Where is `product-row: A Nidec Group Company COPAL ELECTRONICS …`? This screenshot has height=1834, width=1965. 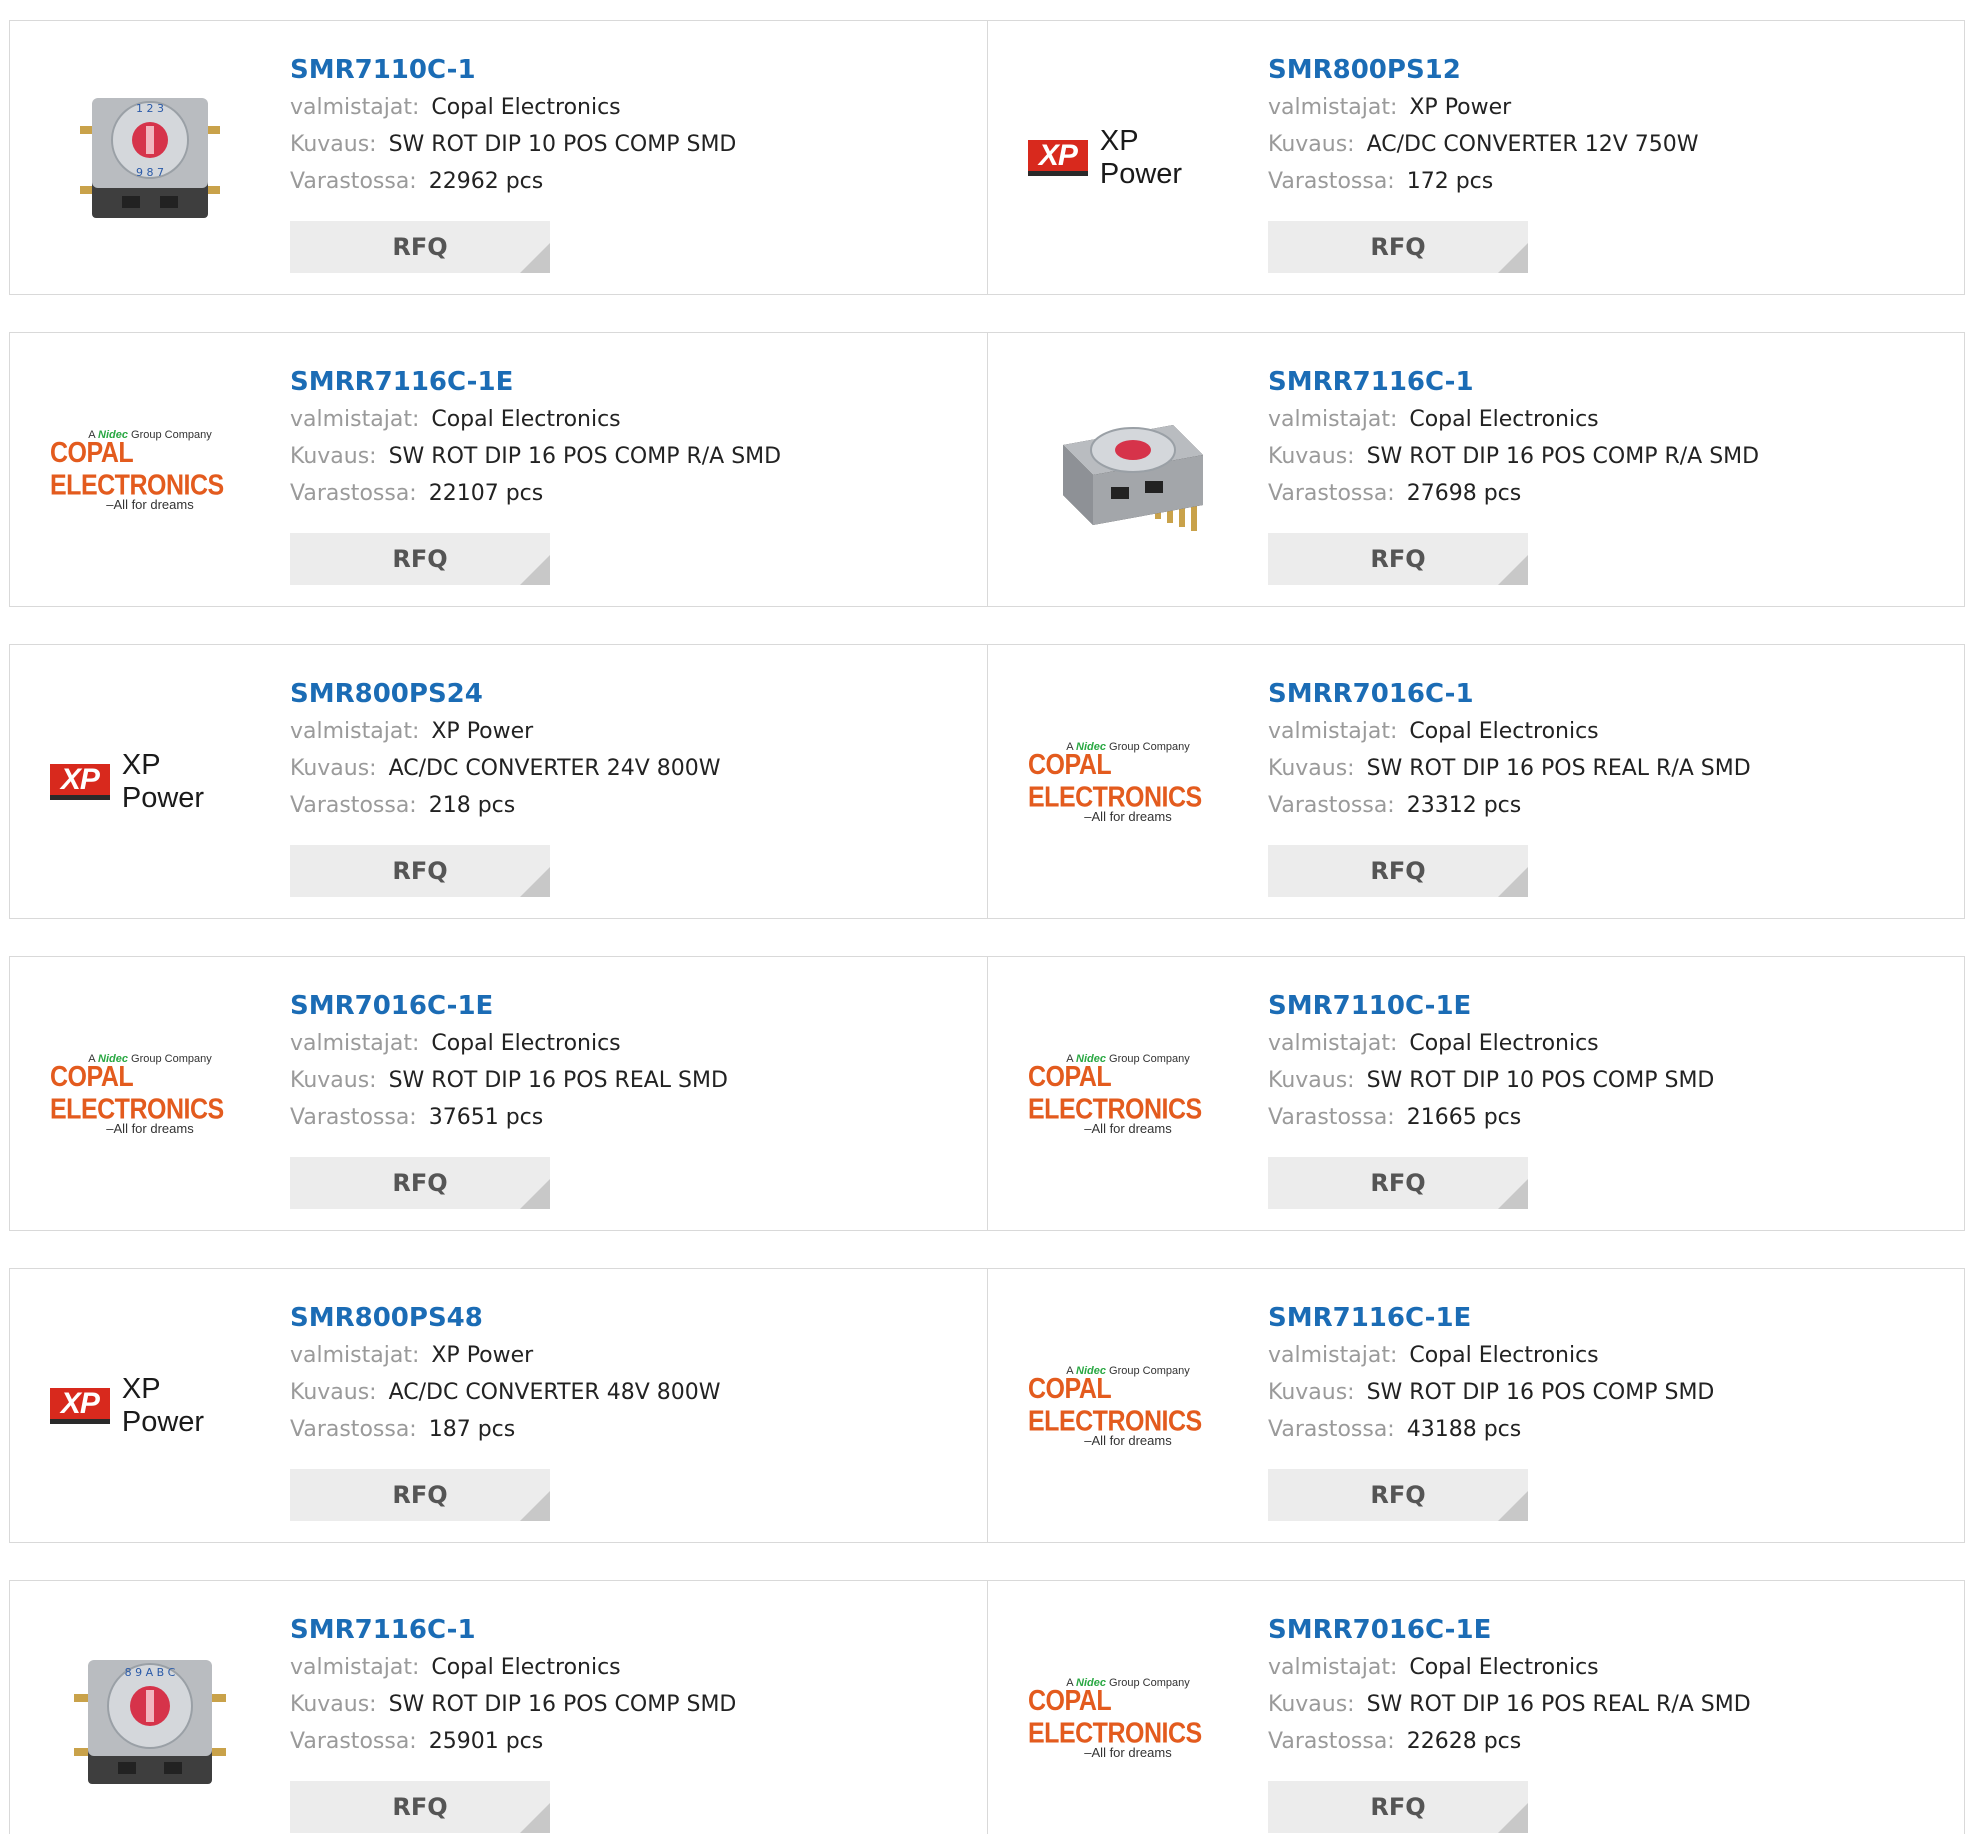 product-row: A Nidec Group Company COPAL ELECTRONICS … is located at coordinates (987, 1093).